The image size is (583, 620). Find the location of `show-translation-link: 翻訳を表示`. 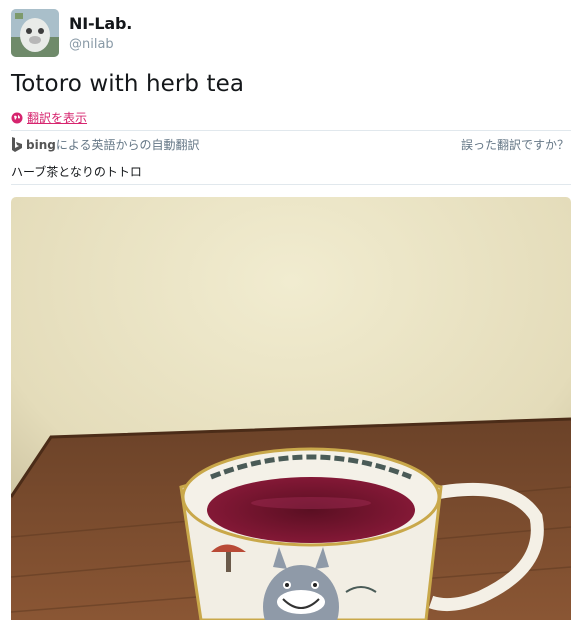

show-translation-link: 翻訳を表示 is located at coordinates (49, 117).